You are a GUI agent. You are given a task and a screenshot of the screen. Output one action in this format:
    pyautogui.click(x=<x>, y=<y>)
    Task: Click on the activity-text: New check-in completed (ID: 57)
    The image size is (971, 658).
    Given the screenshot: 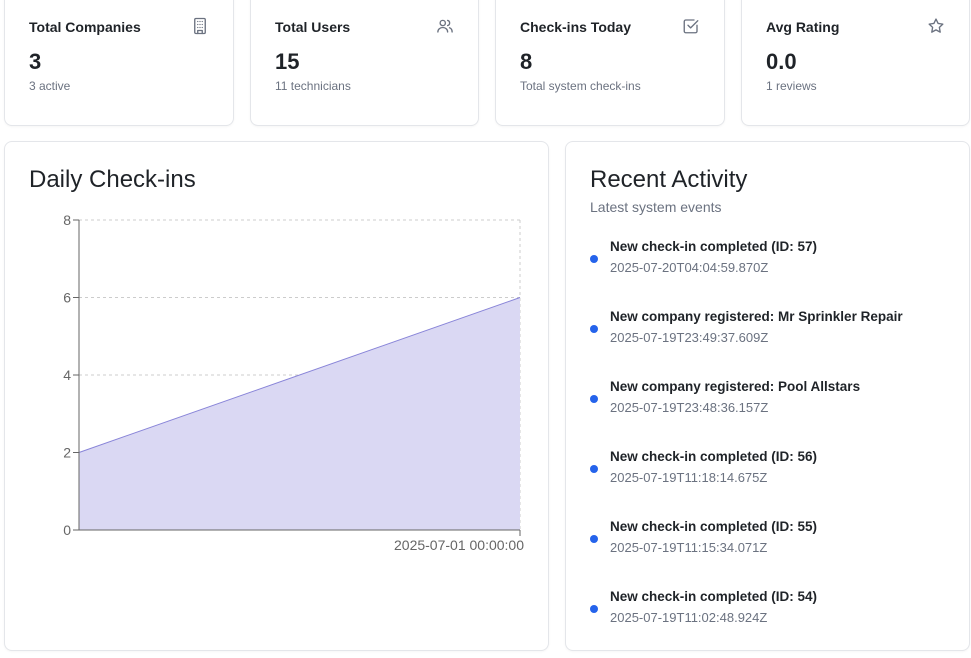 What is the action you would take?
    pyautogui.click(x=714, y=246)
    